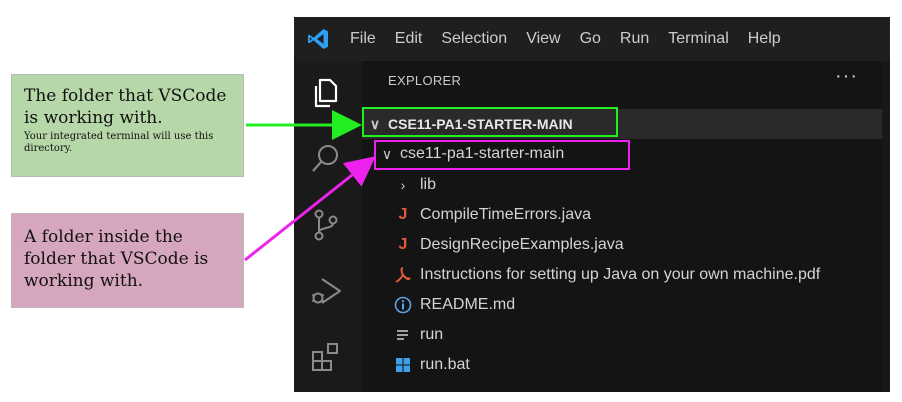 This screenshot has height=402, width=902. What do you see at coordinates (403, 275) in the screenshot?
I see `pdf-icon` at bounding box center [403, 275].